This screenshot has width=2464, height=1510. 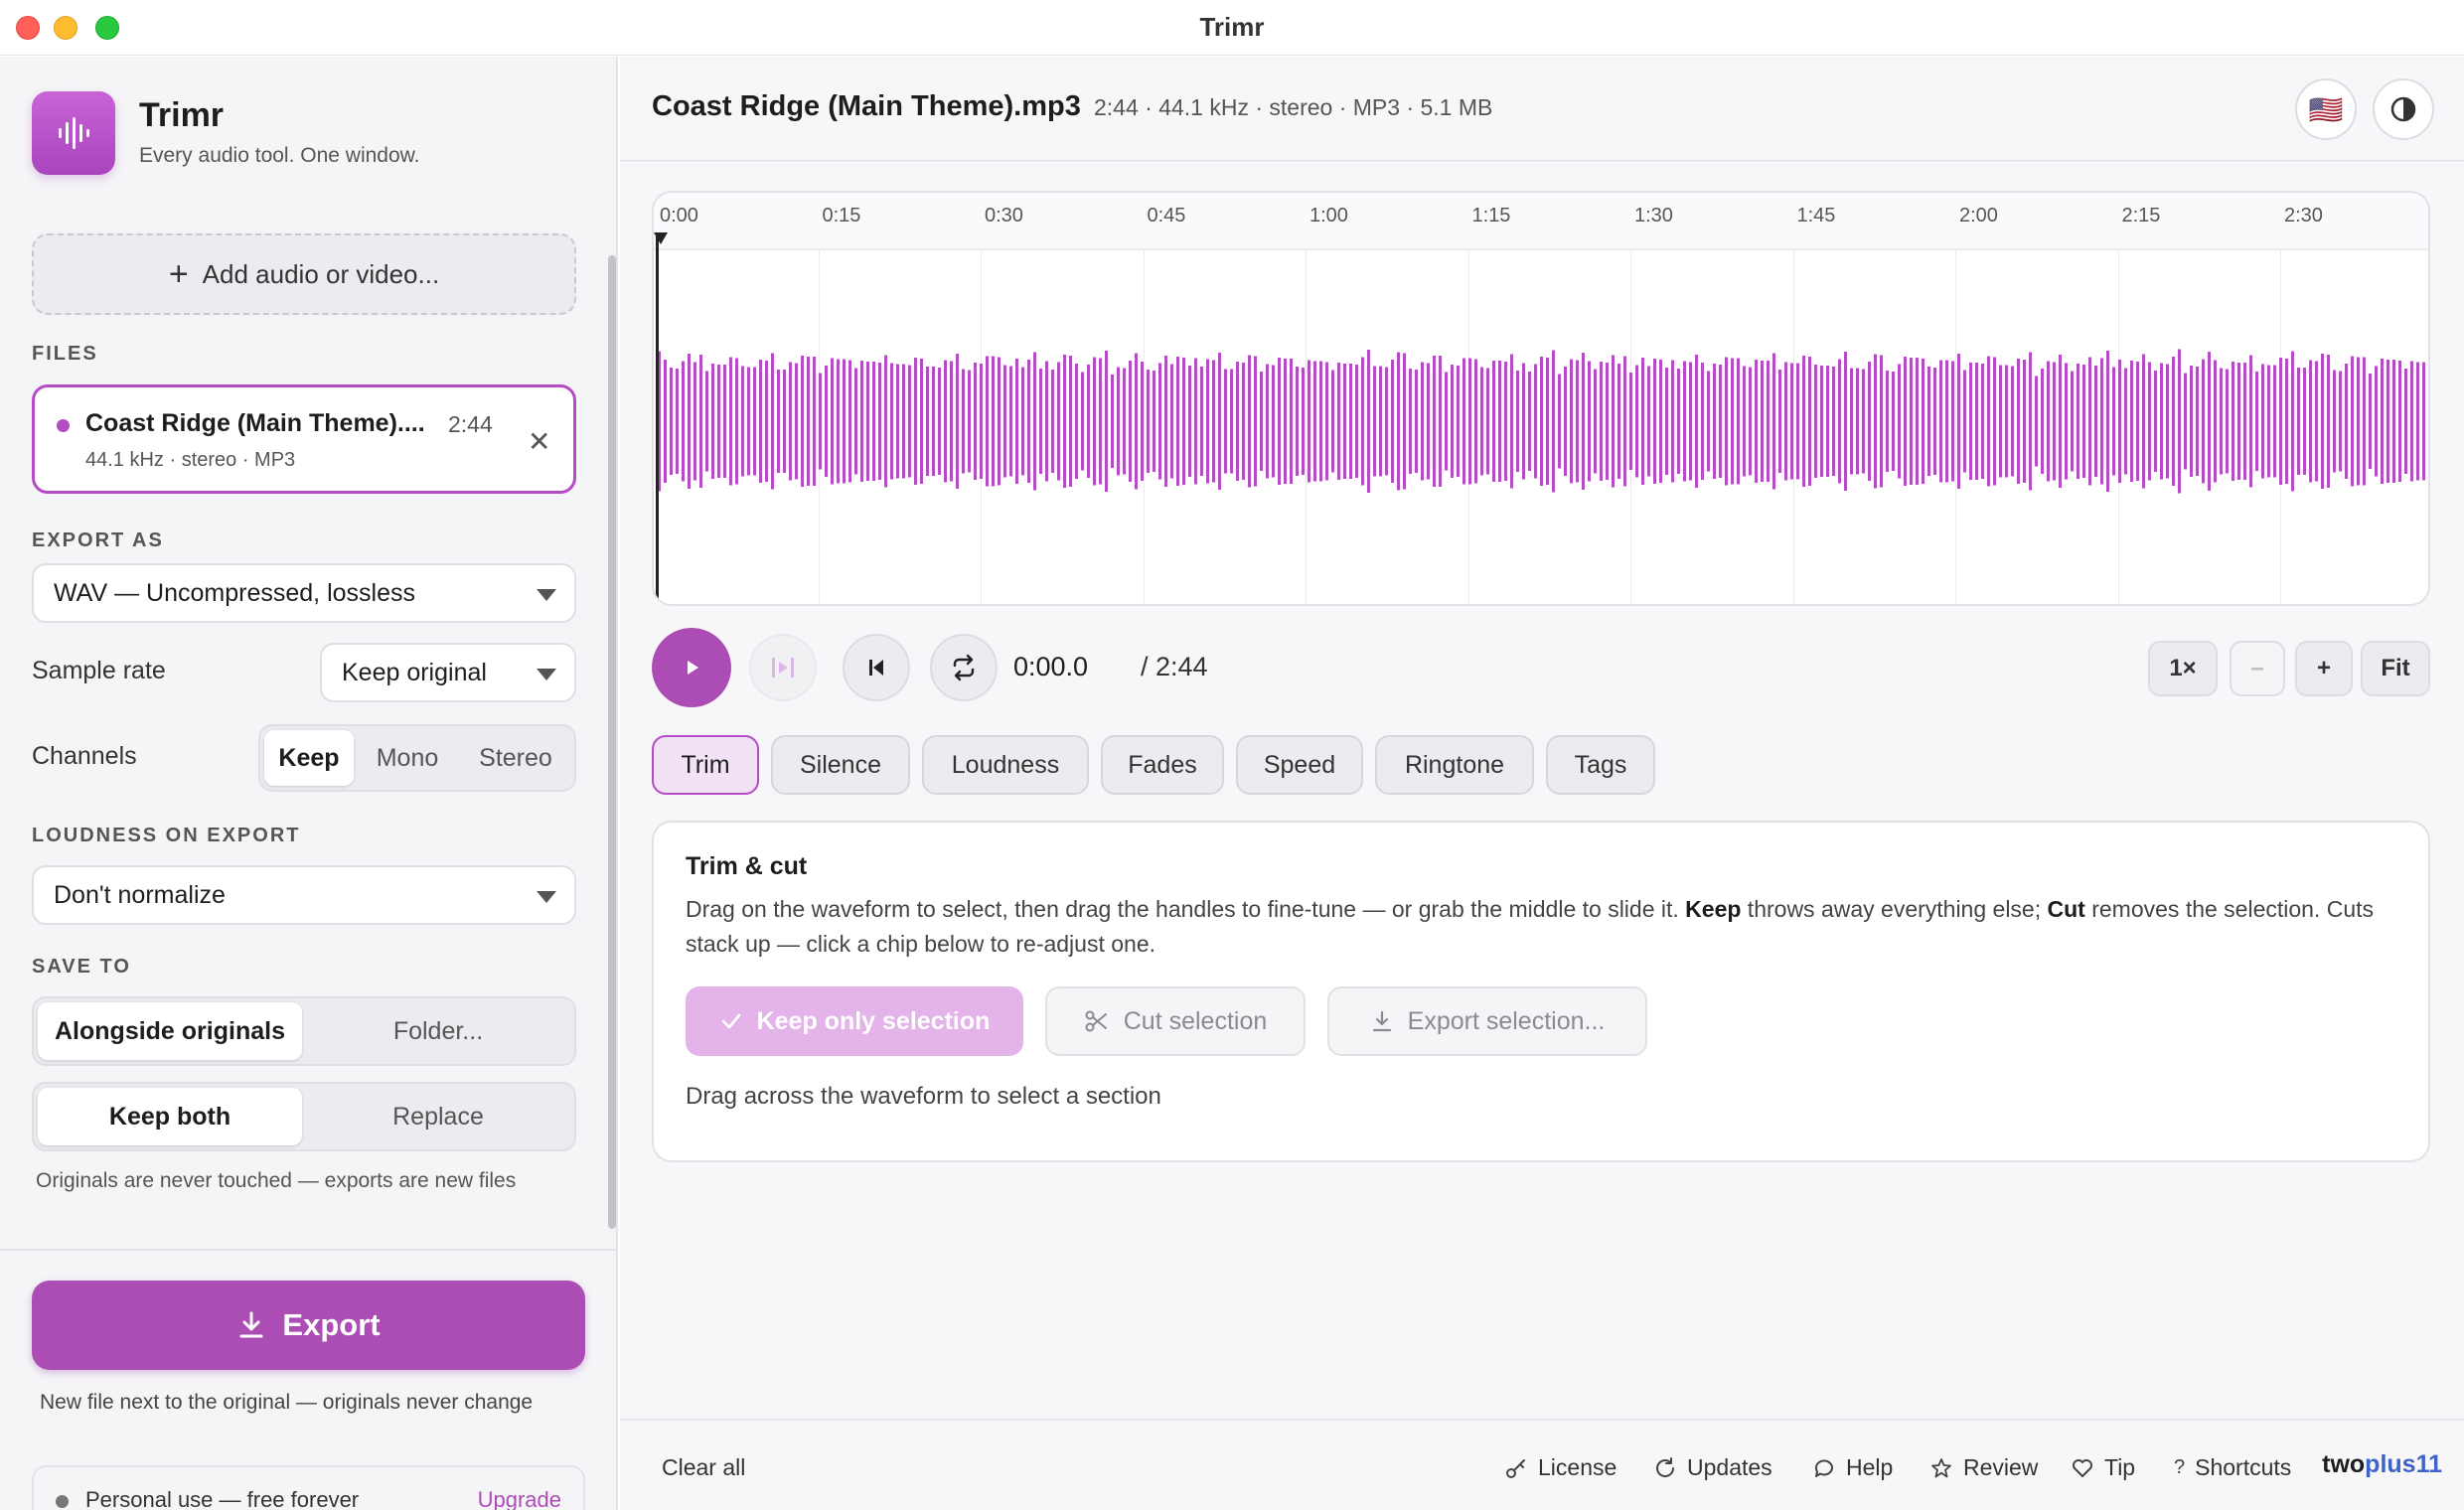 What do you see at coordinates (170, 1031) in the screenshot?
I see `save-option-alongside: Alongside originals` at bounding box center [170, 1031].